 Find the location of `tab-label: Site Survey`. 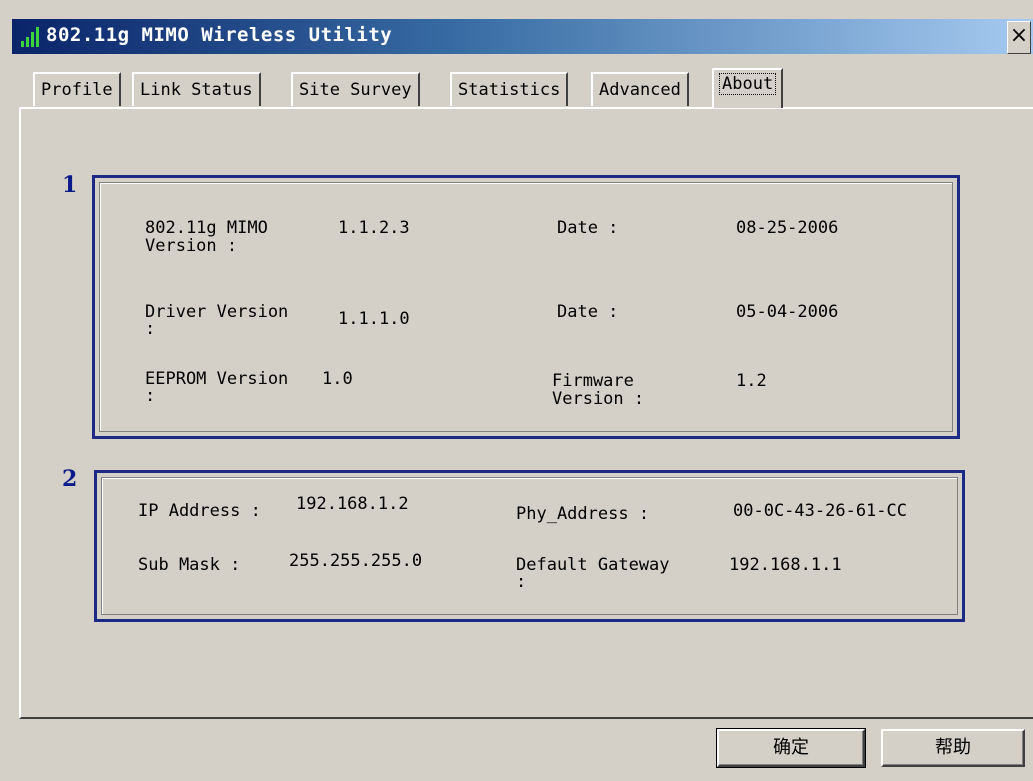

tab-label: Site Survey is located at coordinates (355, 90).